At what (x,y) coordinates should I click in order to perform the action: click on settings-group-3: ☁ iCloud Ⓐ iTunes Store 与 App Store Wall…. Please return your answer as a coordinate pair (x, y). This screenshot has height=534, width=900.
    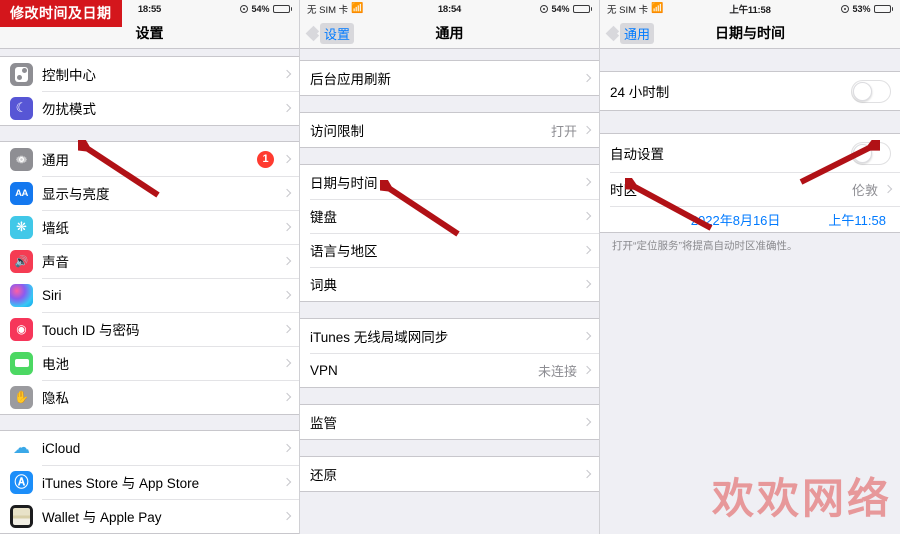
    Looking at the image, I should click on (149, 482).